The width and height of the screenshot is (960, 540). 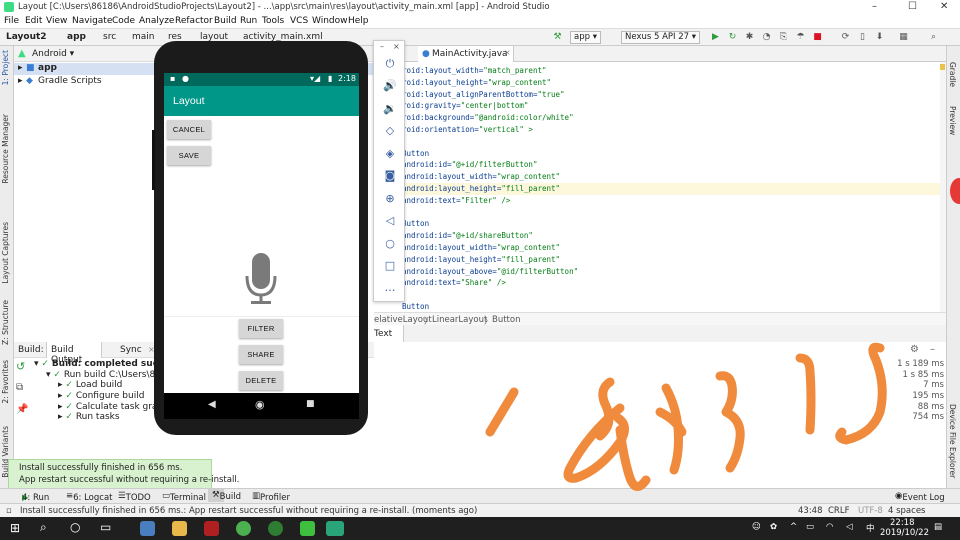 I want to click on tab-build-output: Build Output, so click(x=74, y=353).